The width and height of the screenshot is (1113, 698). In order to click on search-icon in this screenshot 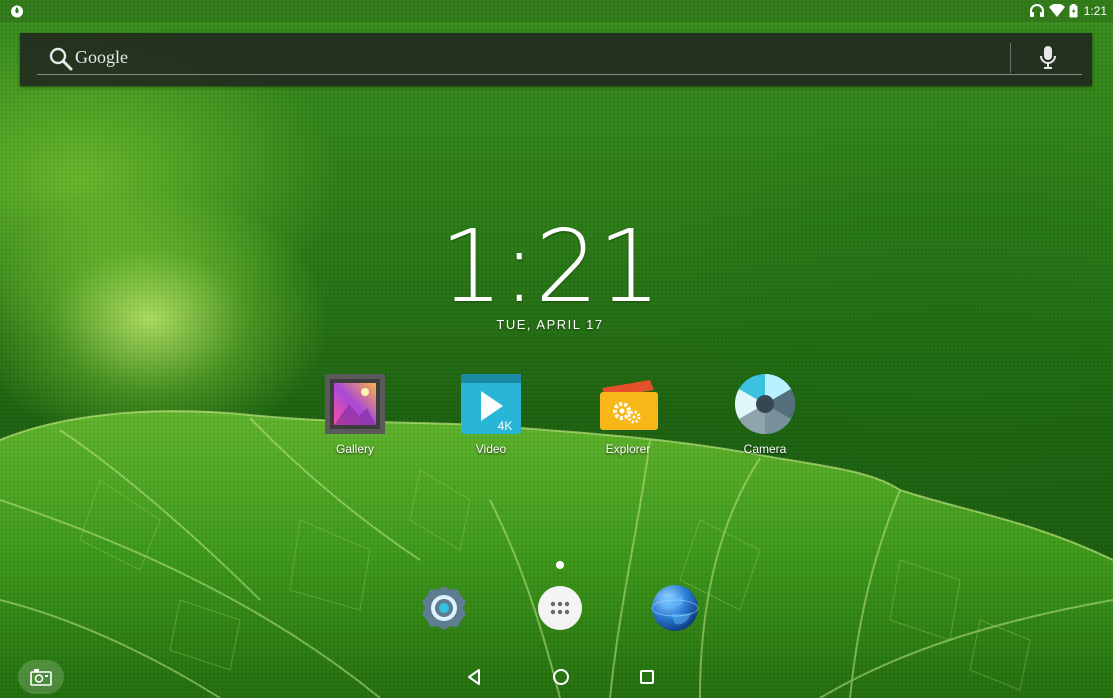, I will do `click(61, 59)`.